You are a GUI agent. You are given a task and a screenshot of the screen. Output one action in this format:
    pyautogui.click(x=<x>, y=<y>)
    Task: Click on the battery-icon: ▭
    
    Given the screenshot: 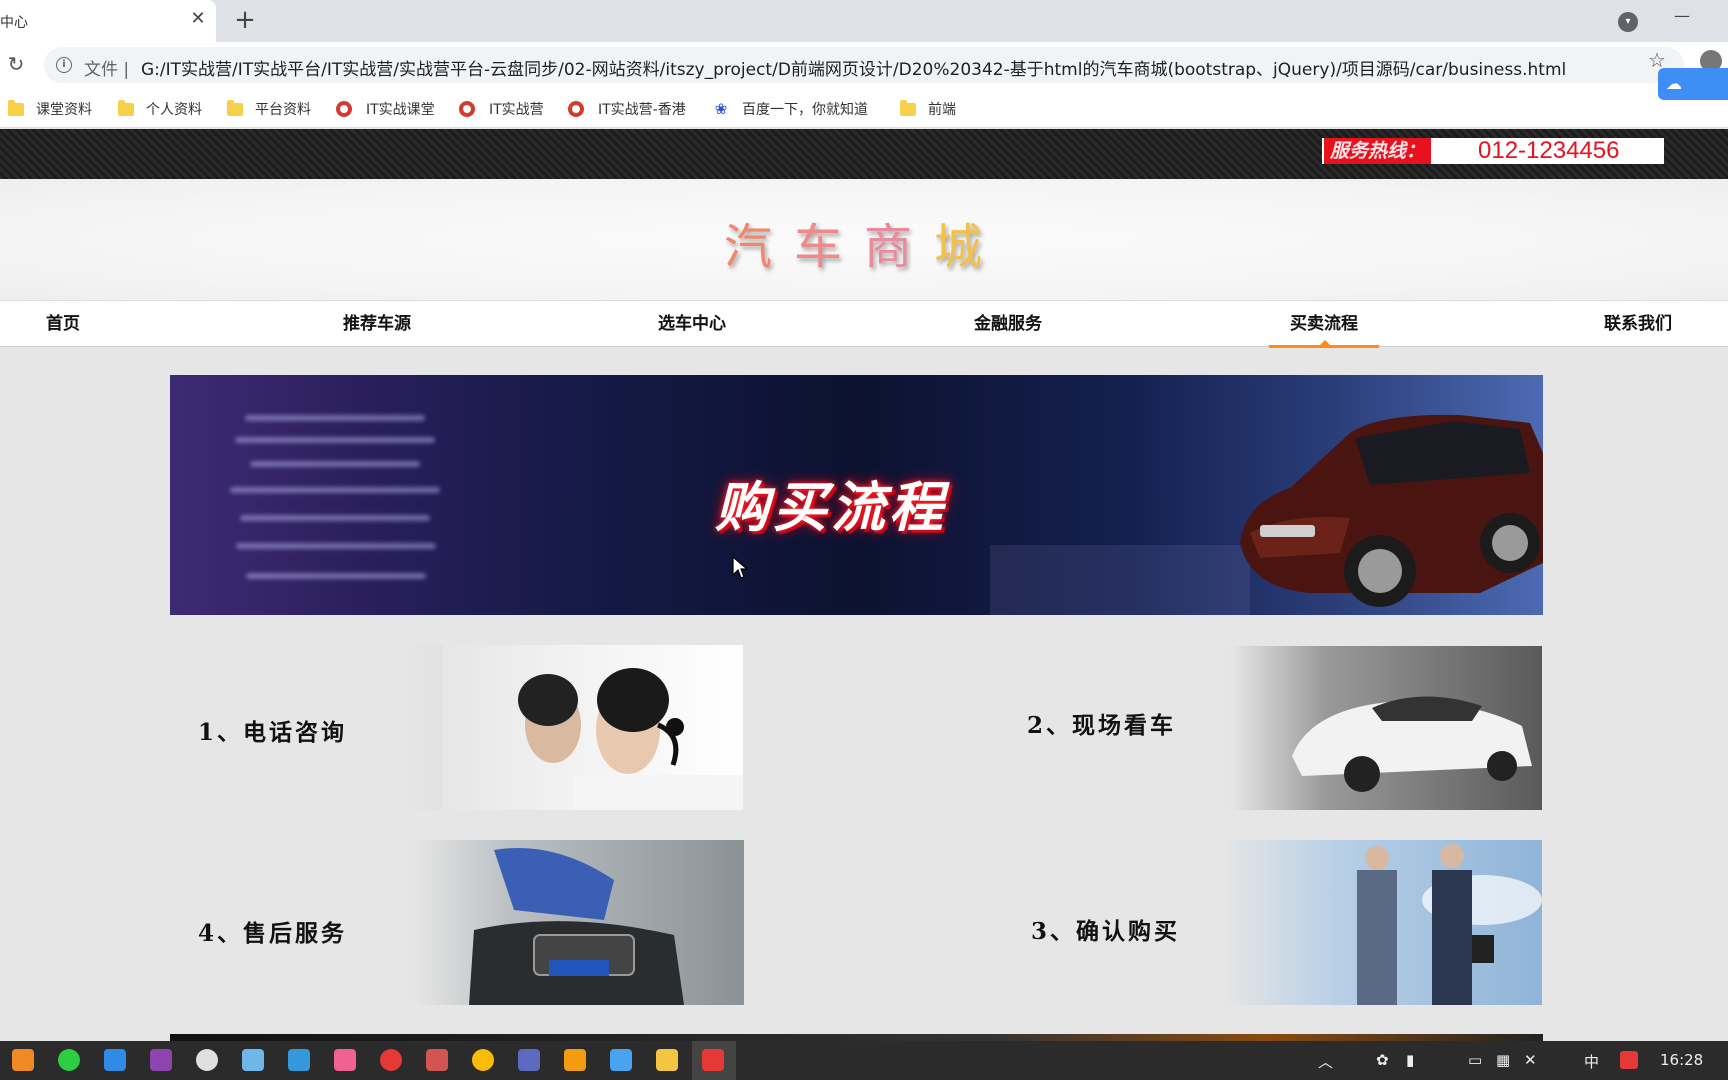 What is the action you would take?
    pyautogui.click(x=1475, y=1060)
    